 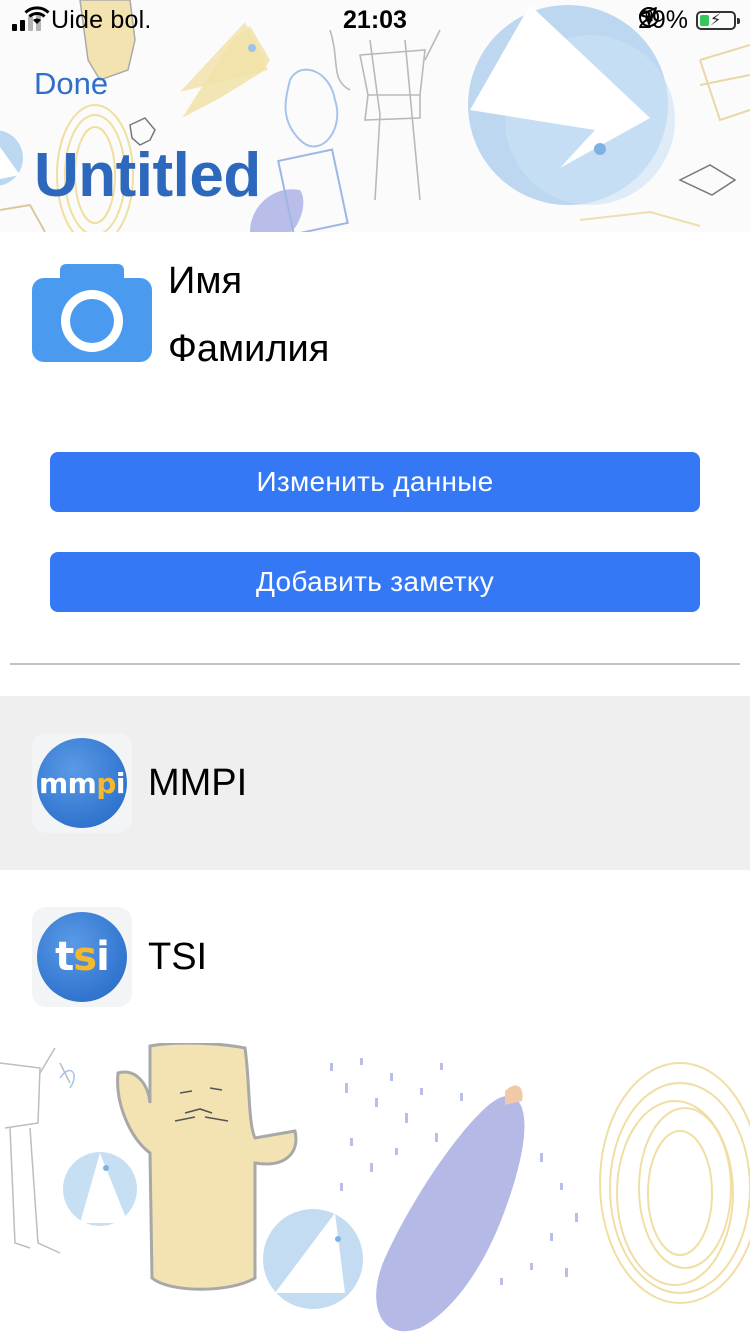 What do you see at coordinates (647, 16) in the screenshot?
I see `location-icon` at bounding box center [647, 16].